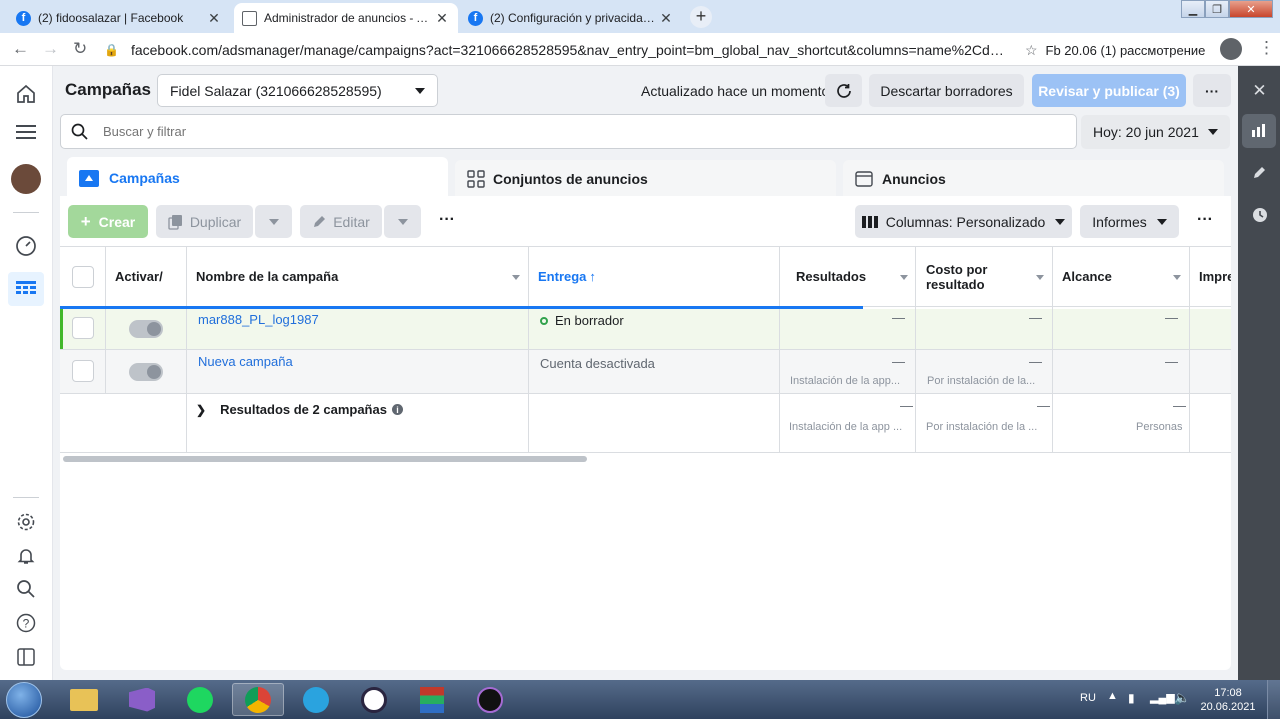  I want to click on back-icon: ←, so click(20, 49).